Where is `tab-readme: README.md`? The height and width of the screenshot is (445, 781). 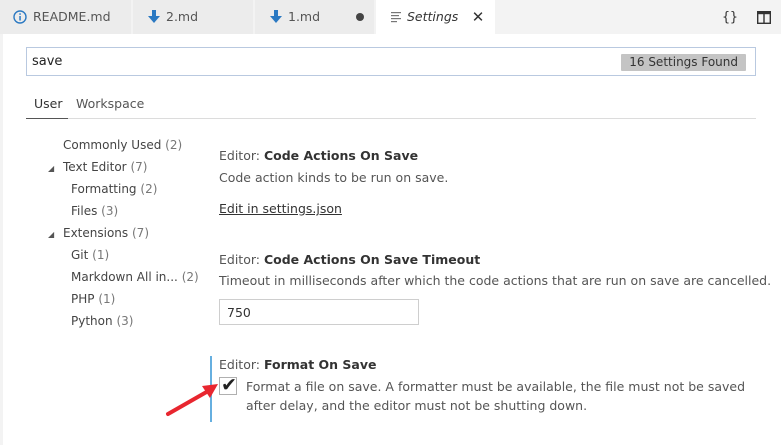 tab-readme: README.md is located at coordinates (66, 17).